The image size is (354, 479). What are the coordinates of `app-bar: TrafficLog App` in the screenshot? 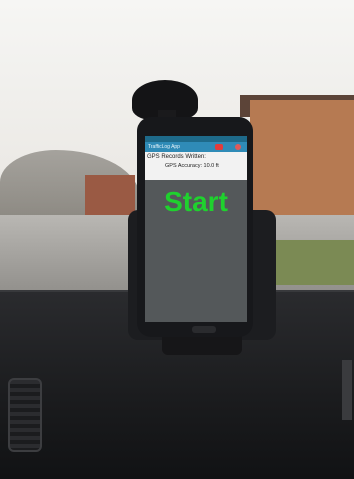 It's located at (196, 147).